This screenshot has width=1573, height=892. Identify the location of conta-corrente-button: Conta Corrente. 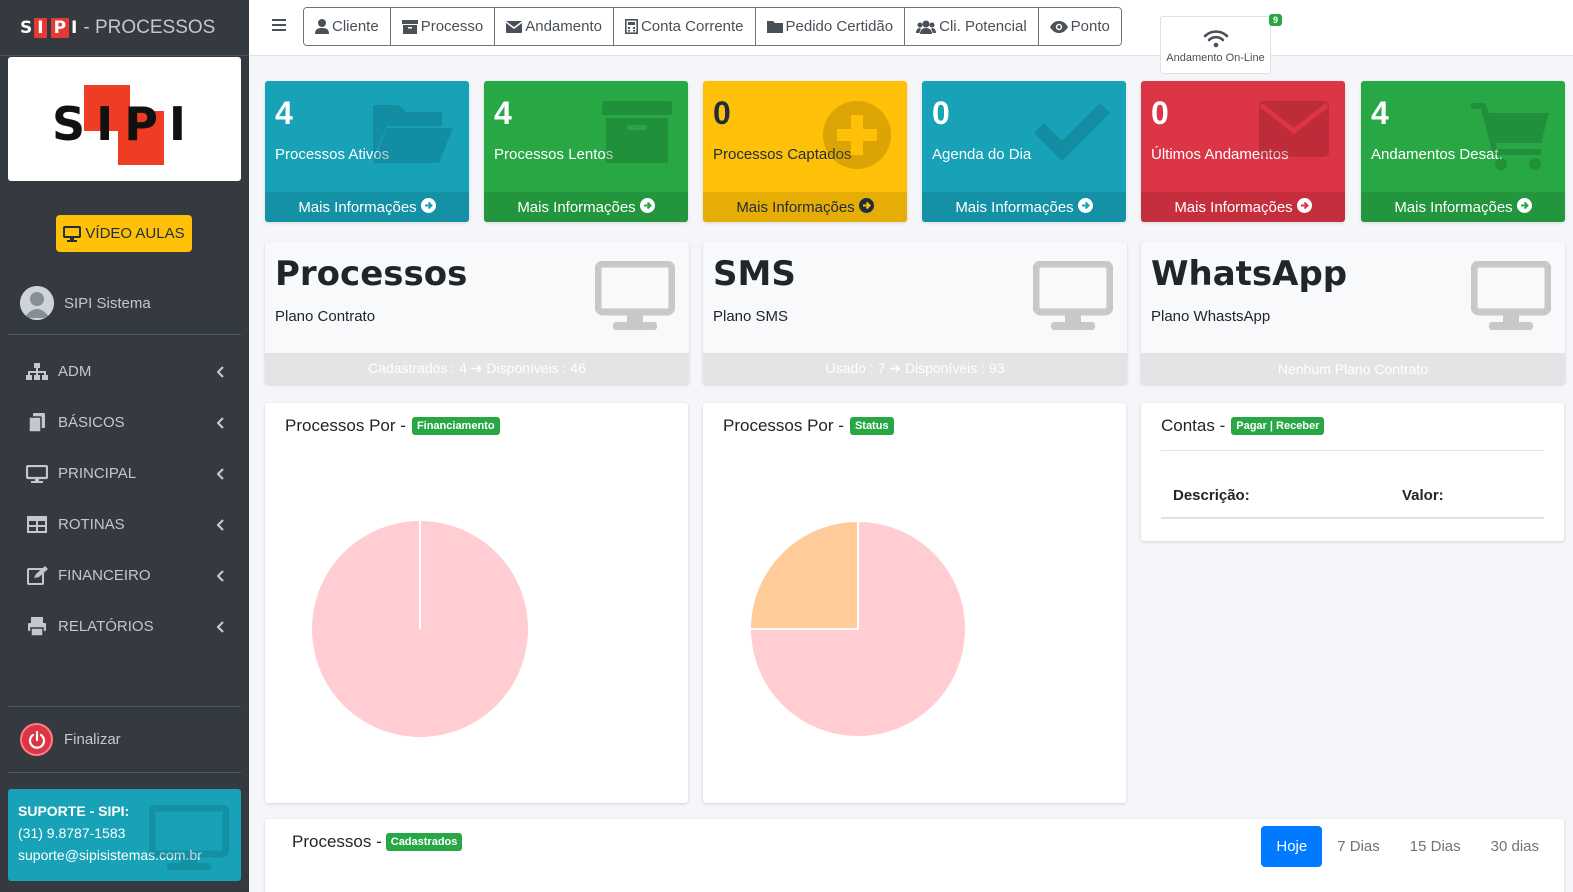
(684, 26).